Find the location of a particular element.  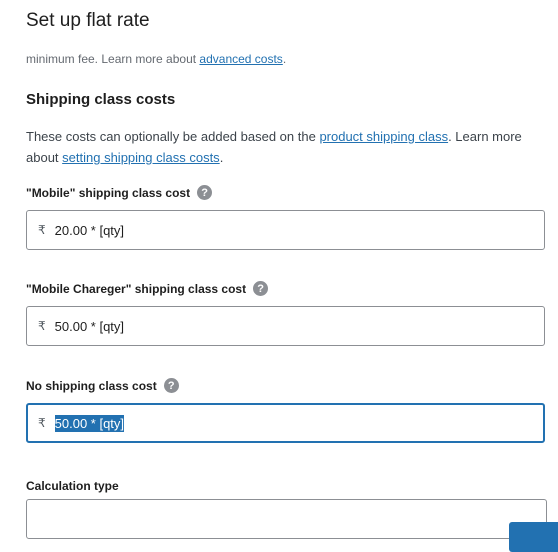

mobile-cost-value: 20.00 * [qty] is located at coordinates (89, 230).